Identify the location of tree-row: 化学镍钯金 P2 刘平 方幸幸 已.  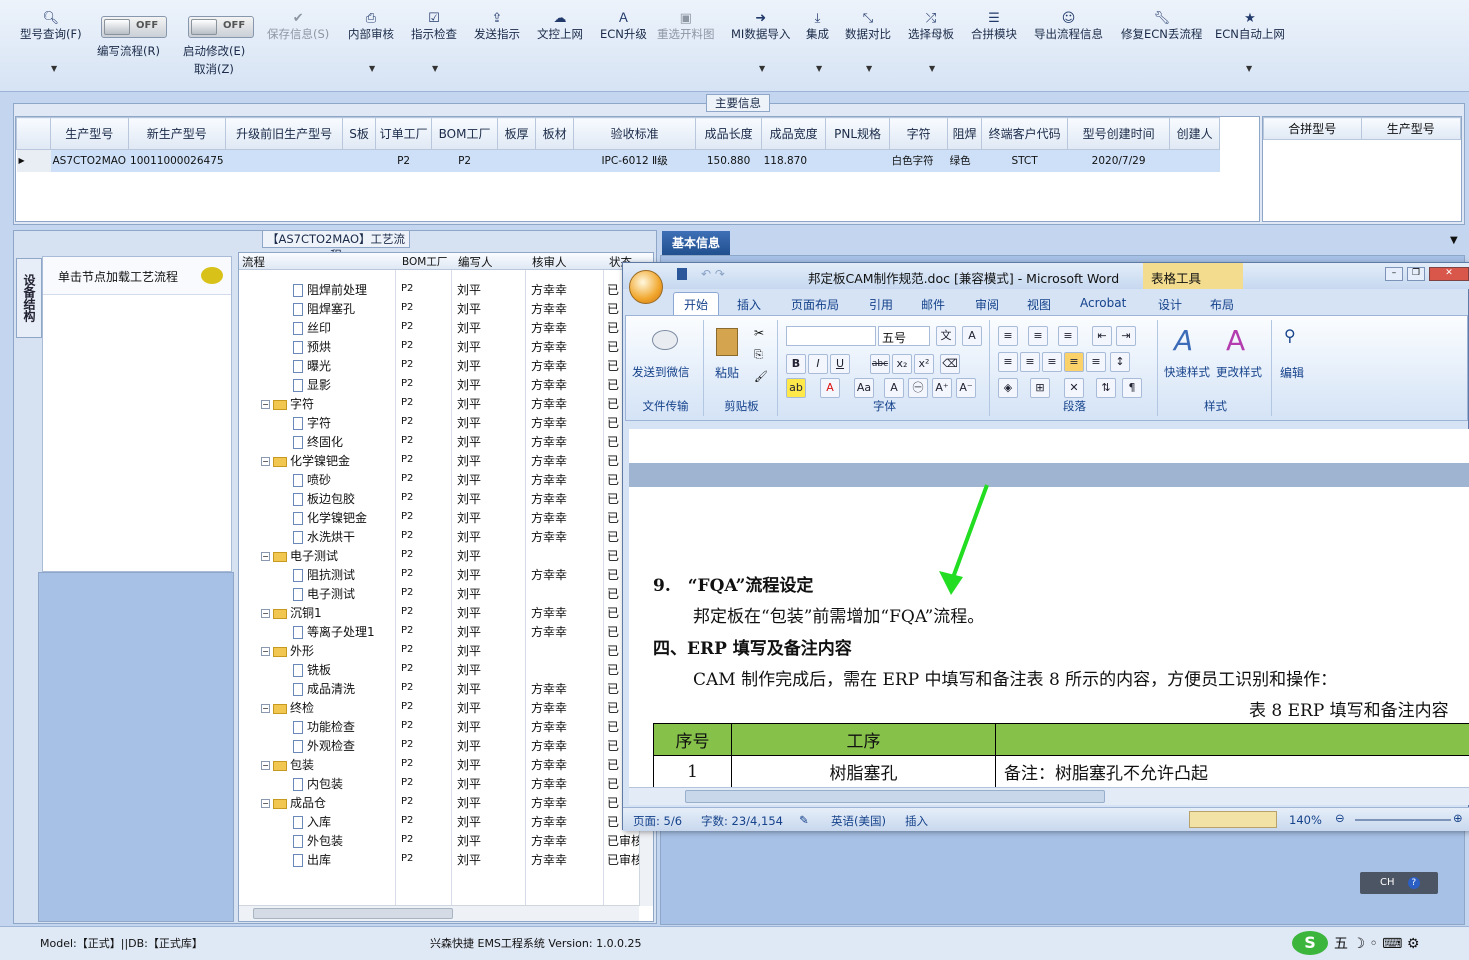
(439, 516).